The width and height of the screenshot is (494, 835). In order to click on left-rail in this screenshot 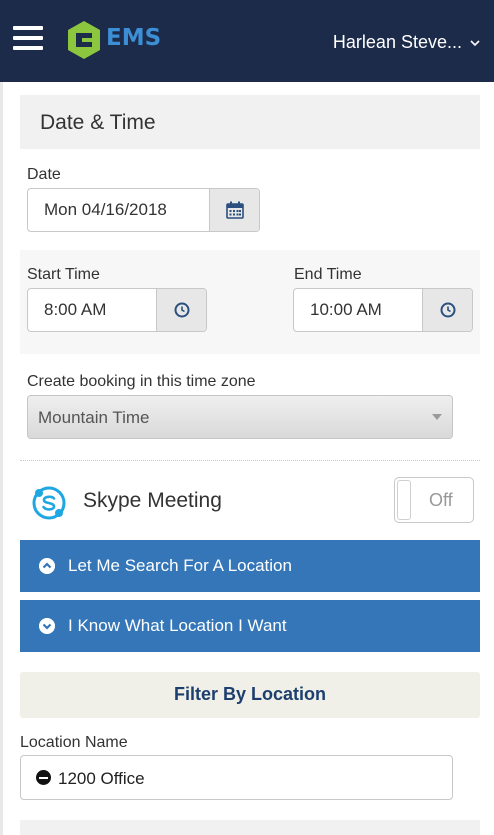, I will do `click(1, 458)`.